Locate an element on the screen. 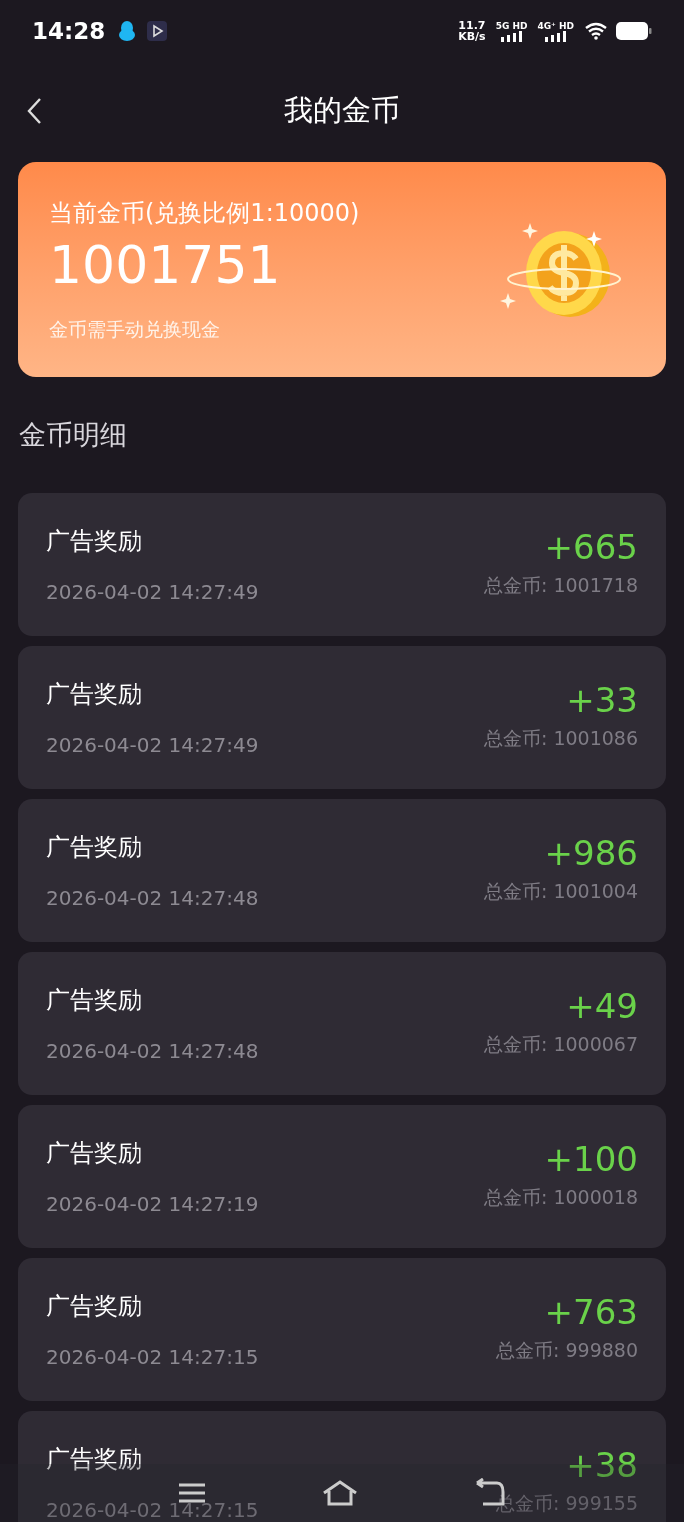 The image size is (684, 1522). record-amount: +38 is located at coordinates (602, 1465).